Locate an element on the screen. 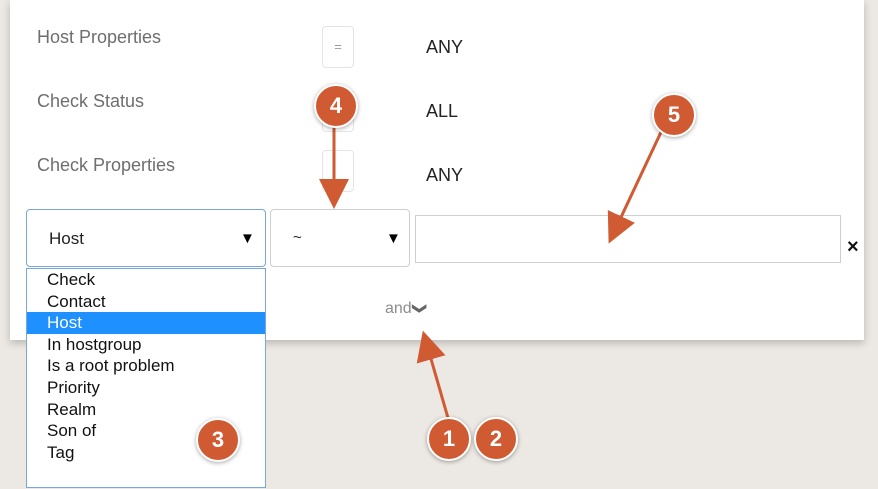 Image resolution: width=878 pixels, height=489 pixels. callout-badge-3: 3 is located at coordinates (218, 440).